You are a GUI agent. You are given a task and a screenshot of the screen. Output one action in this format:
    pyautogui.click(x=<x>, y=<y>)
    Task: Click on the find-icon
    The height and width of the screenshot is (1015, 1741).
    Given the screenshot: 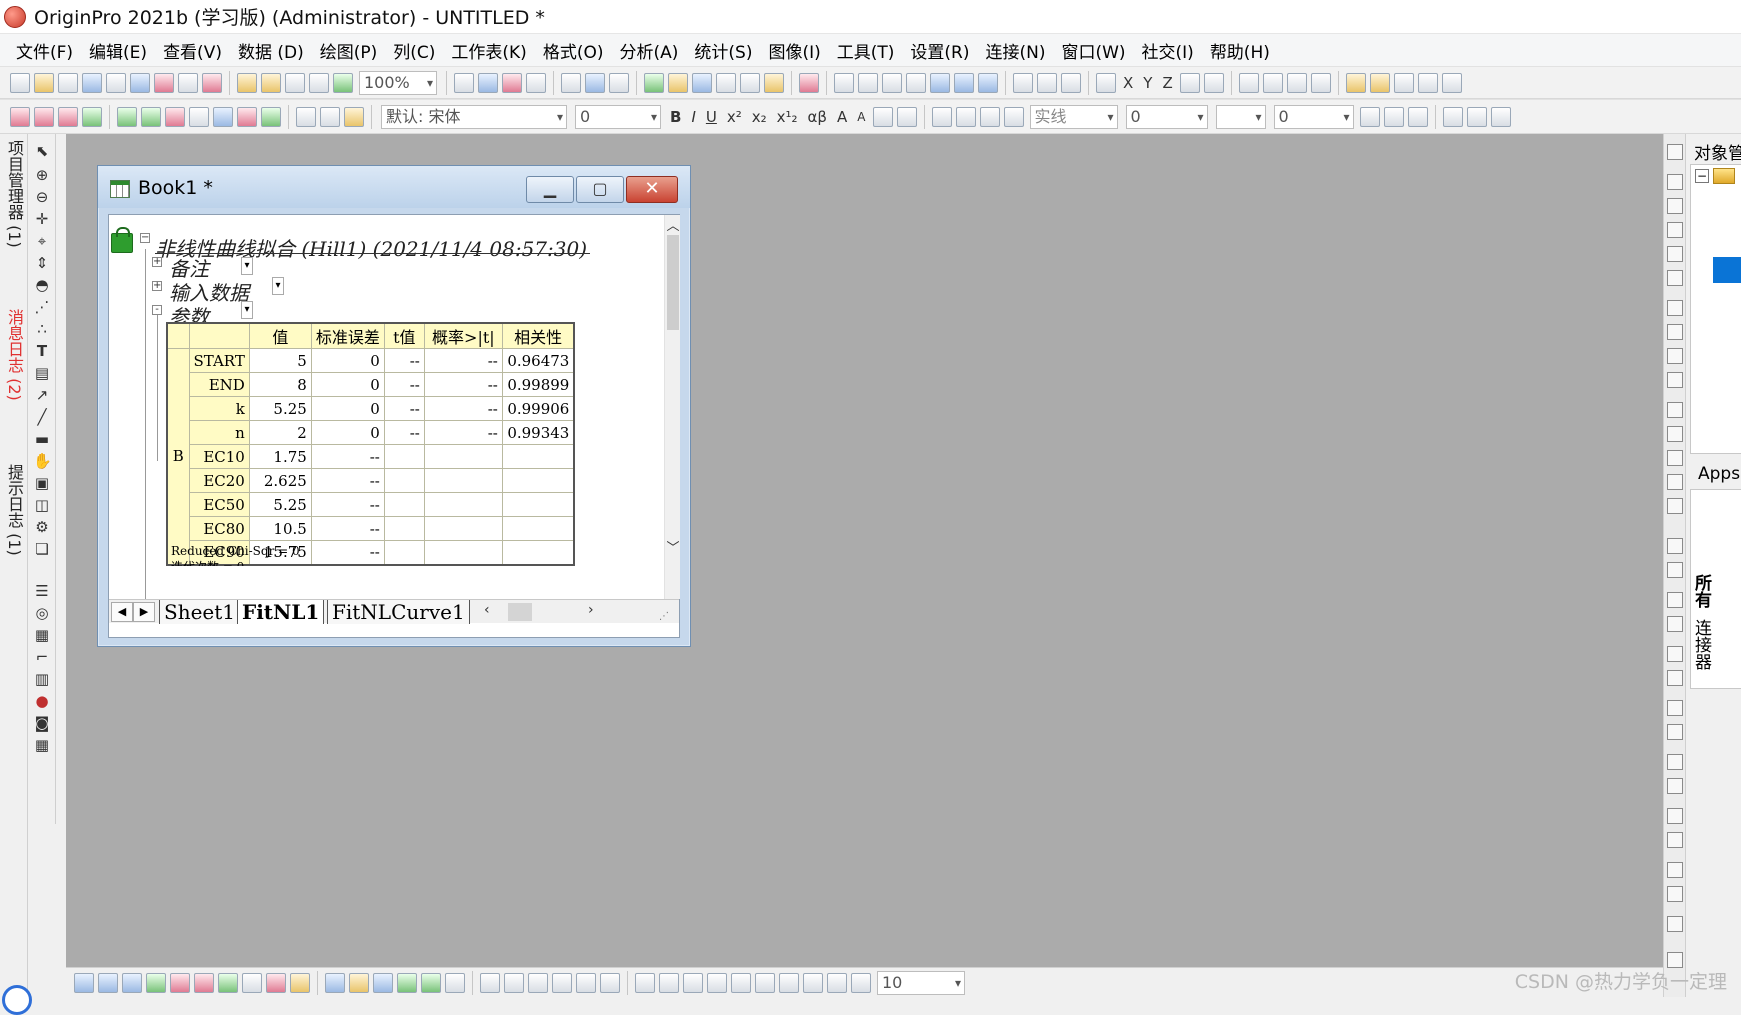 What is the action you would take?
    pyautogui.click(x=678, y=82)
    